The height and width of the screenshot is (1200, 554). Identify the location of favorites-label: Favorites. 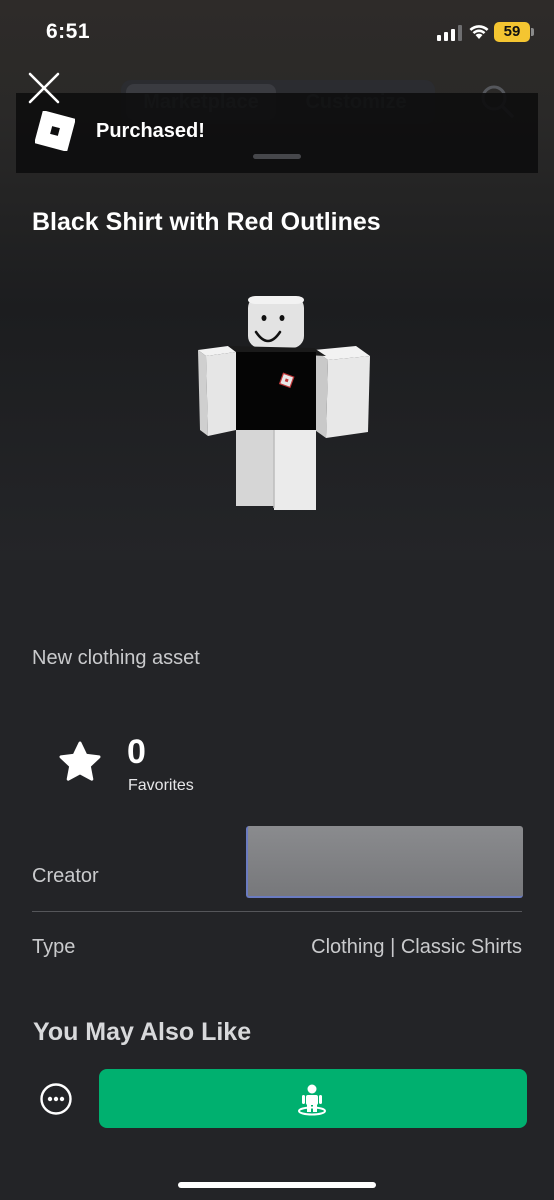
(161, 785).